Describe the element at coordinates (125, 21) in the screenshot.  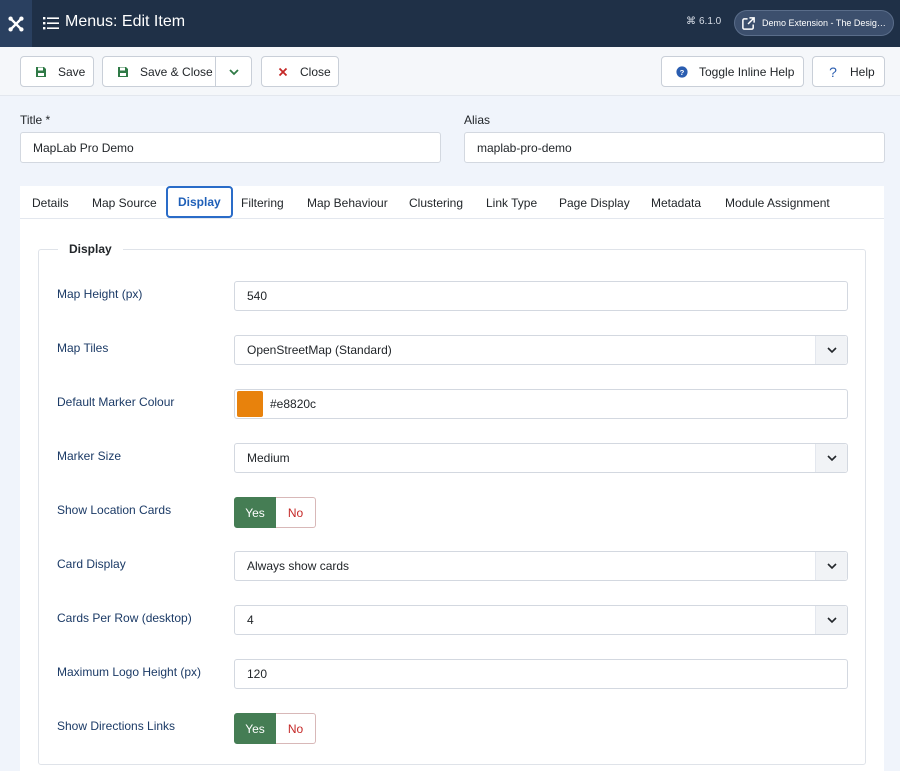
I see `page-title: Menus: Edit Item` at that location.